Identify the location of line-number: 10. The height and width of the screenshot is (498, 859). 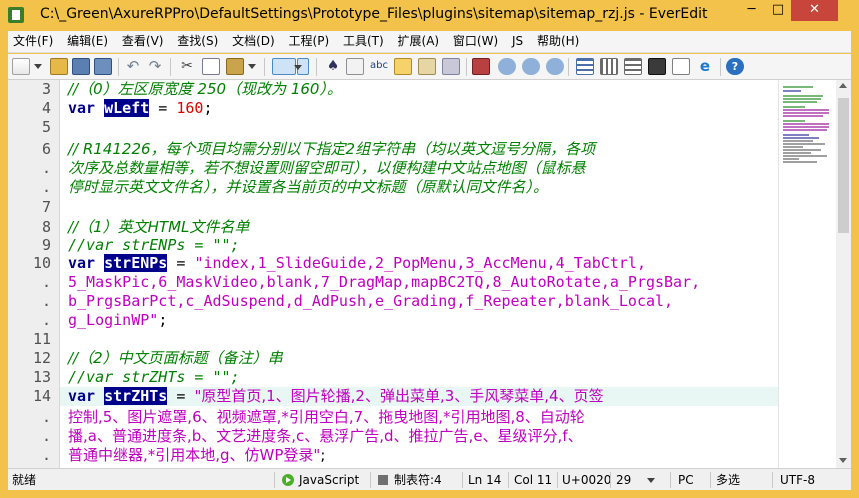
(41, 263).